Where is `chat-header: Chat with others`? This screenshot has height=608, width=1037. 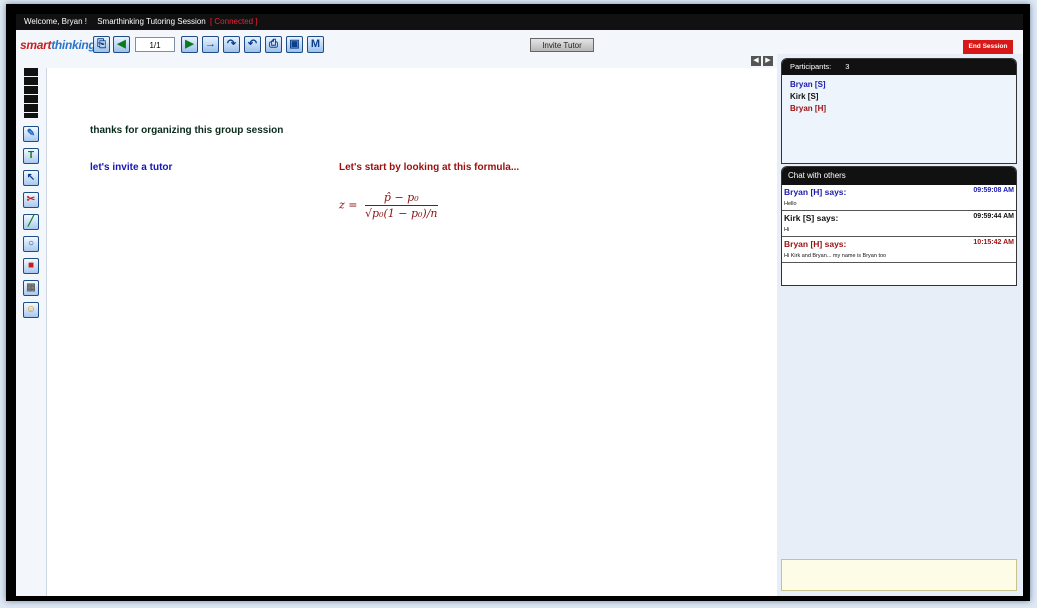
chat-header: Chat with others is located at coordinates (899, 176).